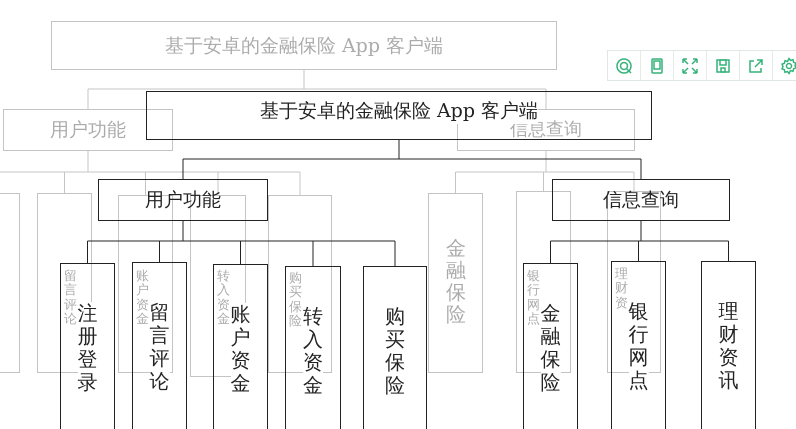  Describe the element at coordinates (88, 348) in the screenshot. I see `leaf-label: 注册登录` at that location.